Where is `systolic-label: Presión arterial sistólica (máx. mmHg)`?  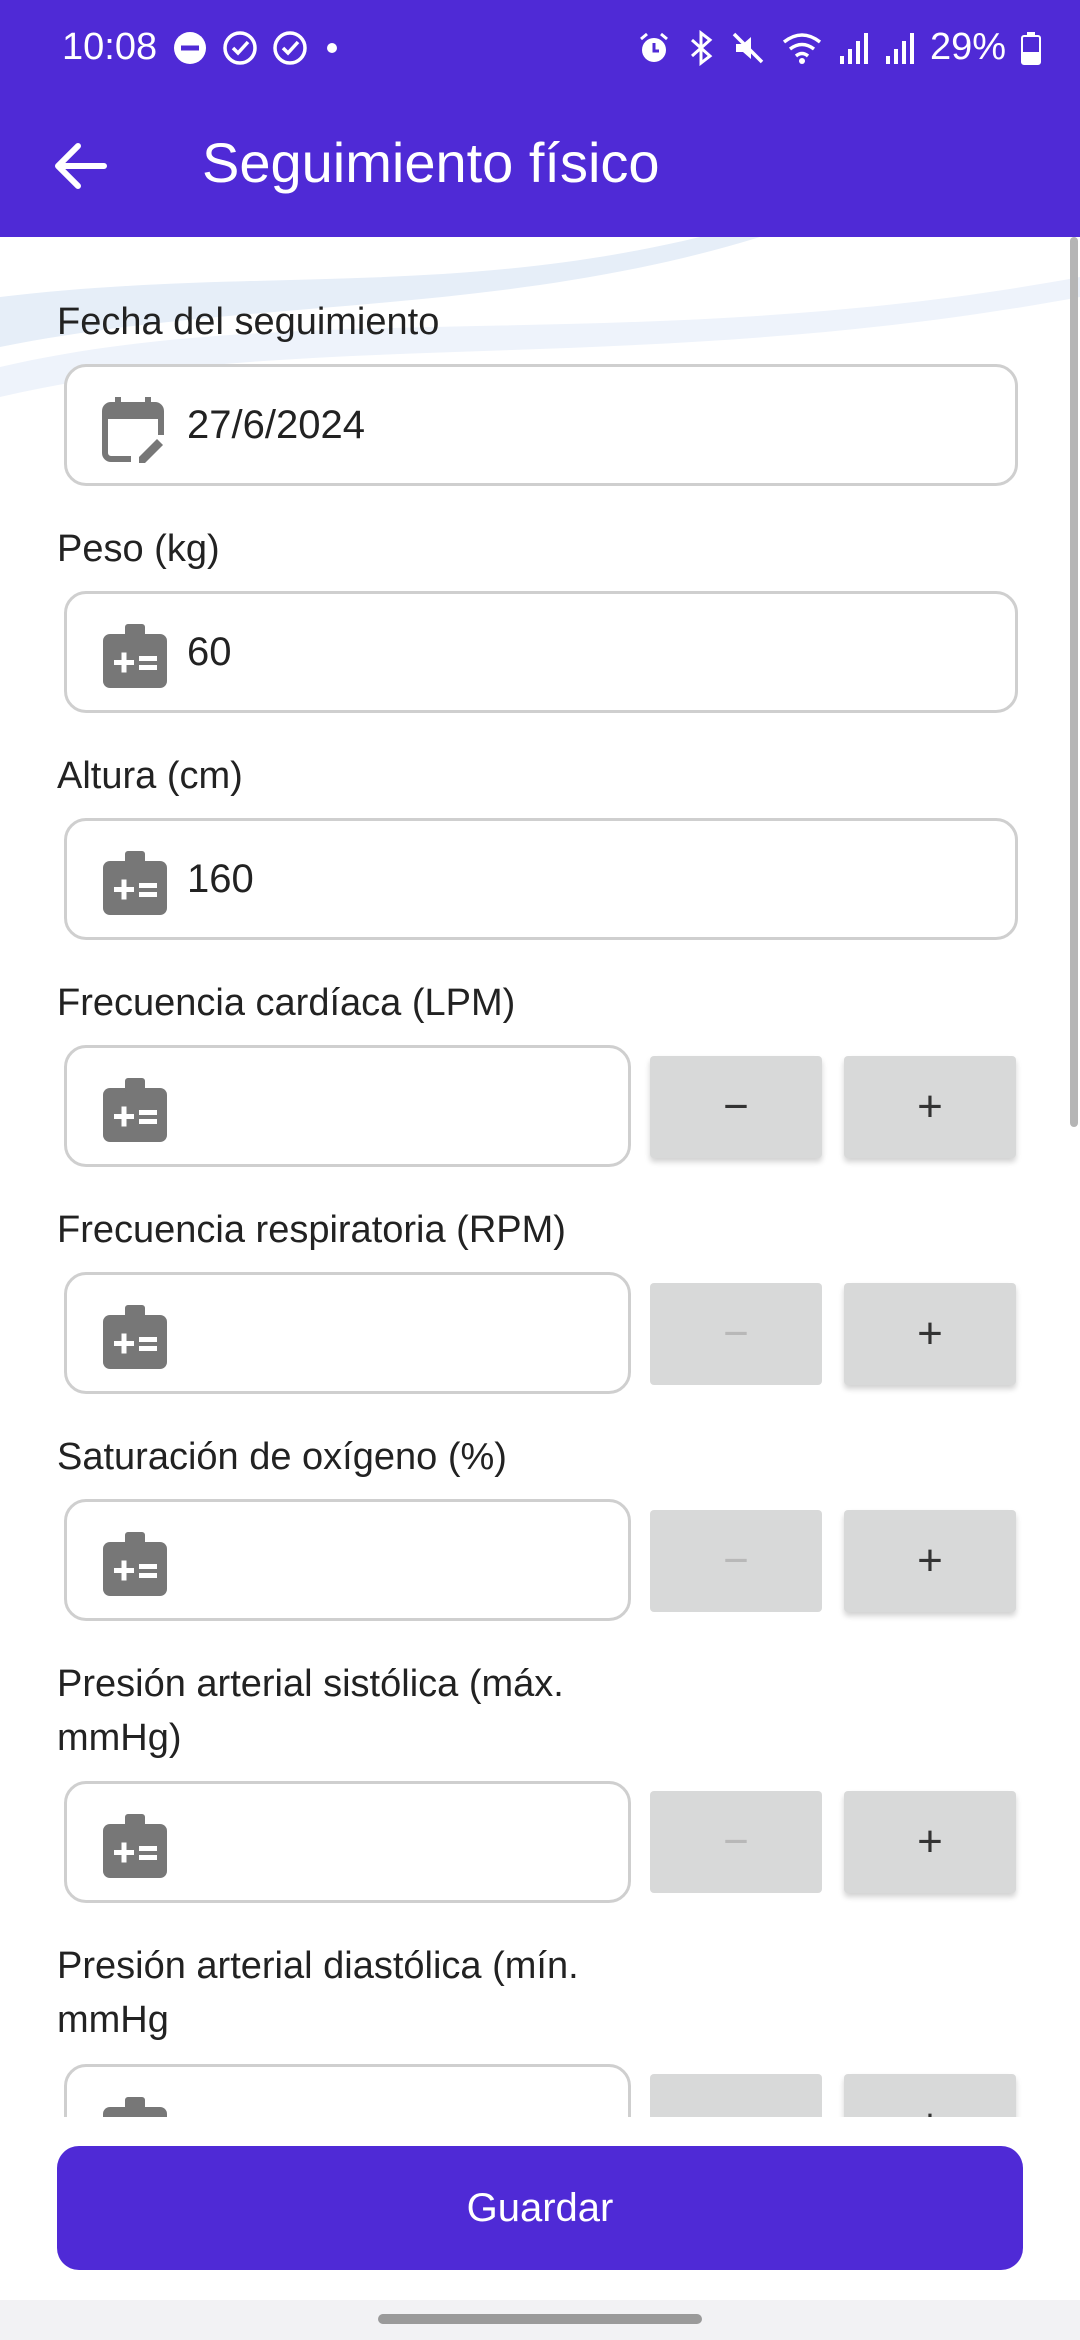
systolic-label: Presión arterial sistólica (máx. mmHg) is located at coordinates (310, 1711).